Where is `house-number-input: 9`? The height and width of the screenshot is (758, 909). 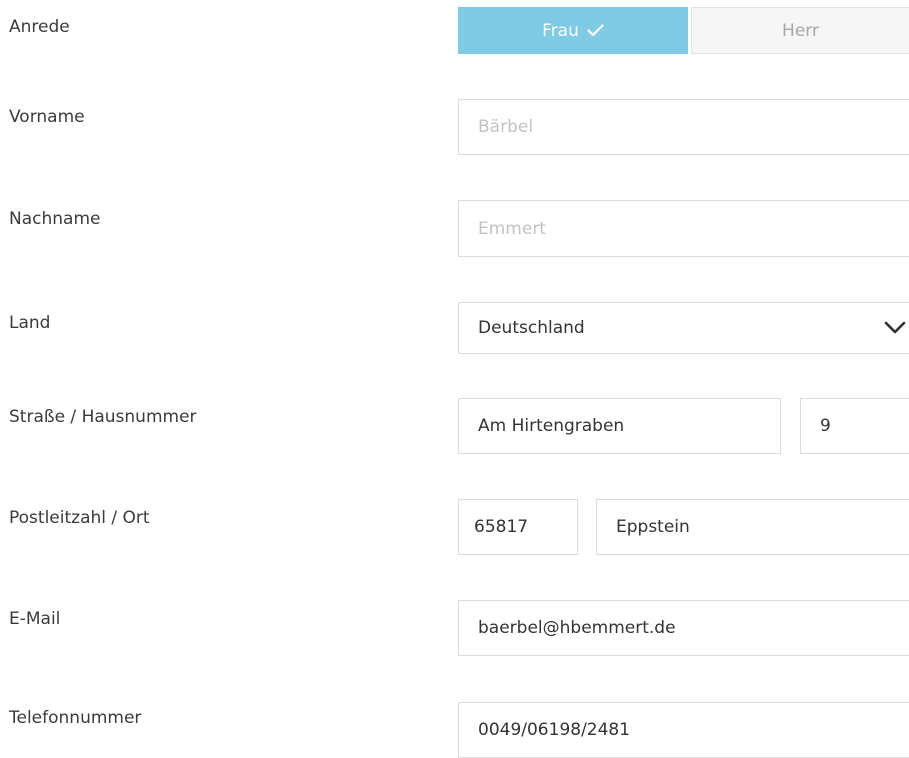
house-number-input: 9 is located at coordinates (854, 426).